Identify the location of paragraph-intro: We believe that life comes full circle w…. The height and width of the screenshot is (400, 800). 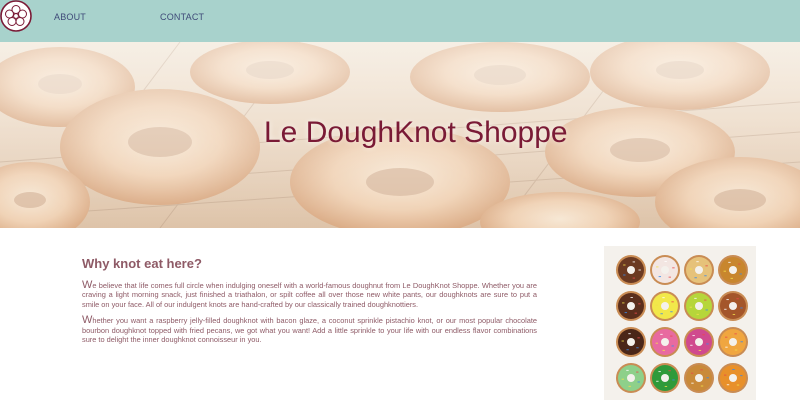
(309, 294).